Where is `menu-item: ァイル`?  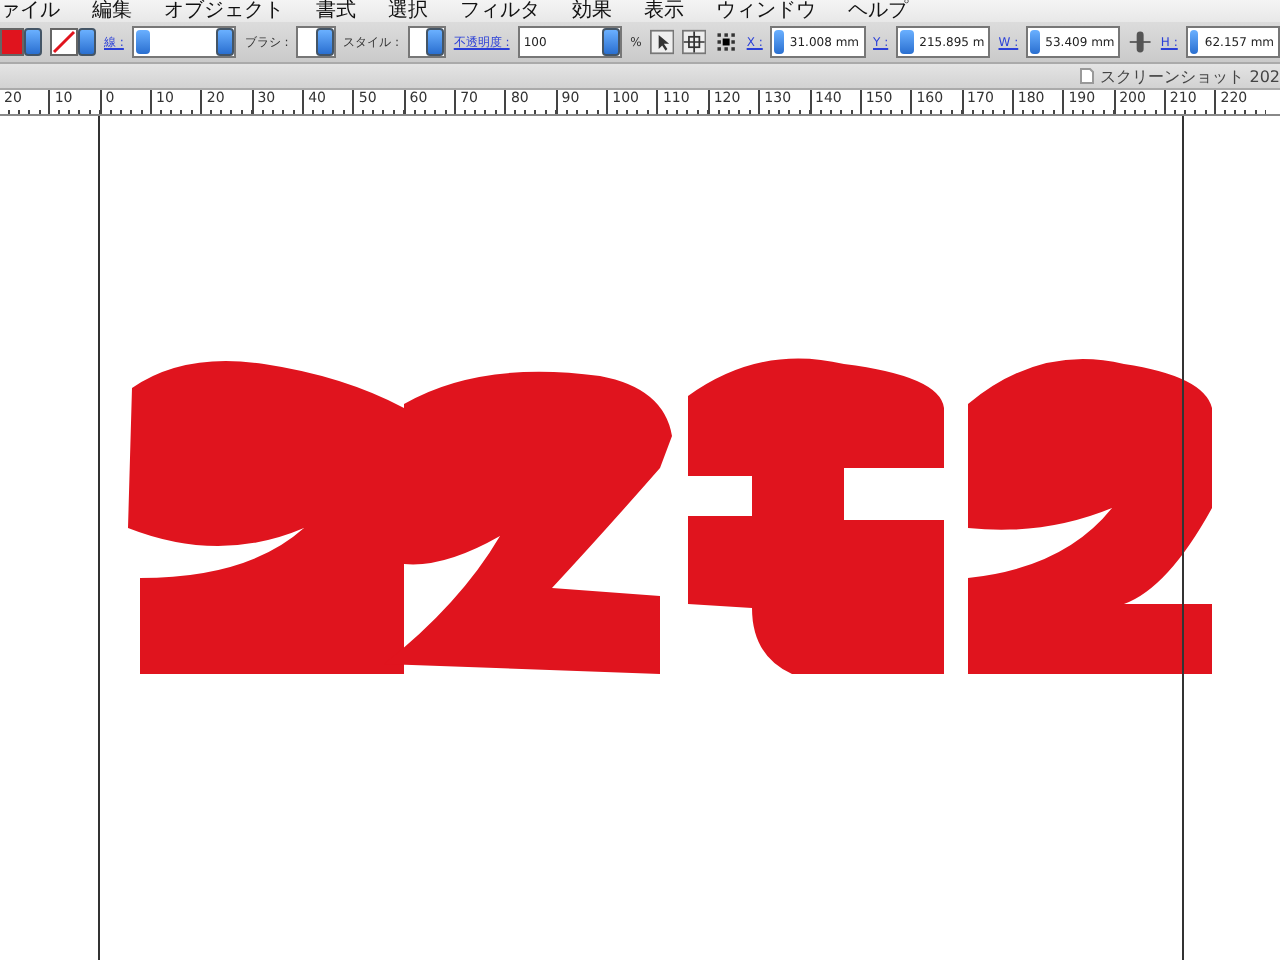 menu-item: ァイル is located at coordinates (38, 11).